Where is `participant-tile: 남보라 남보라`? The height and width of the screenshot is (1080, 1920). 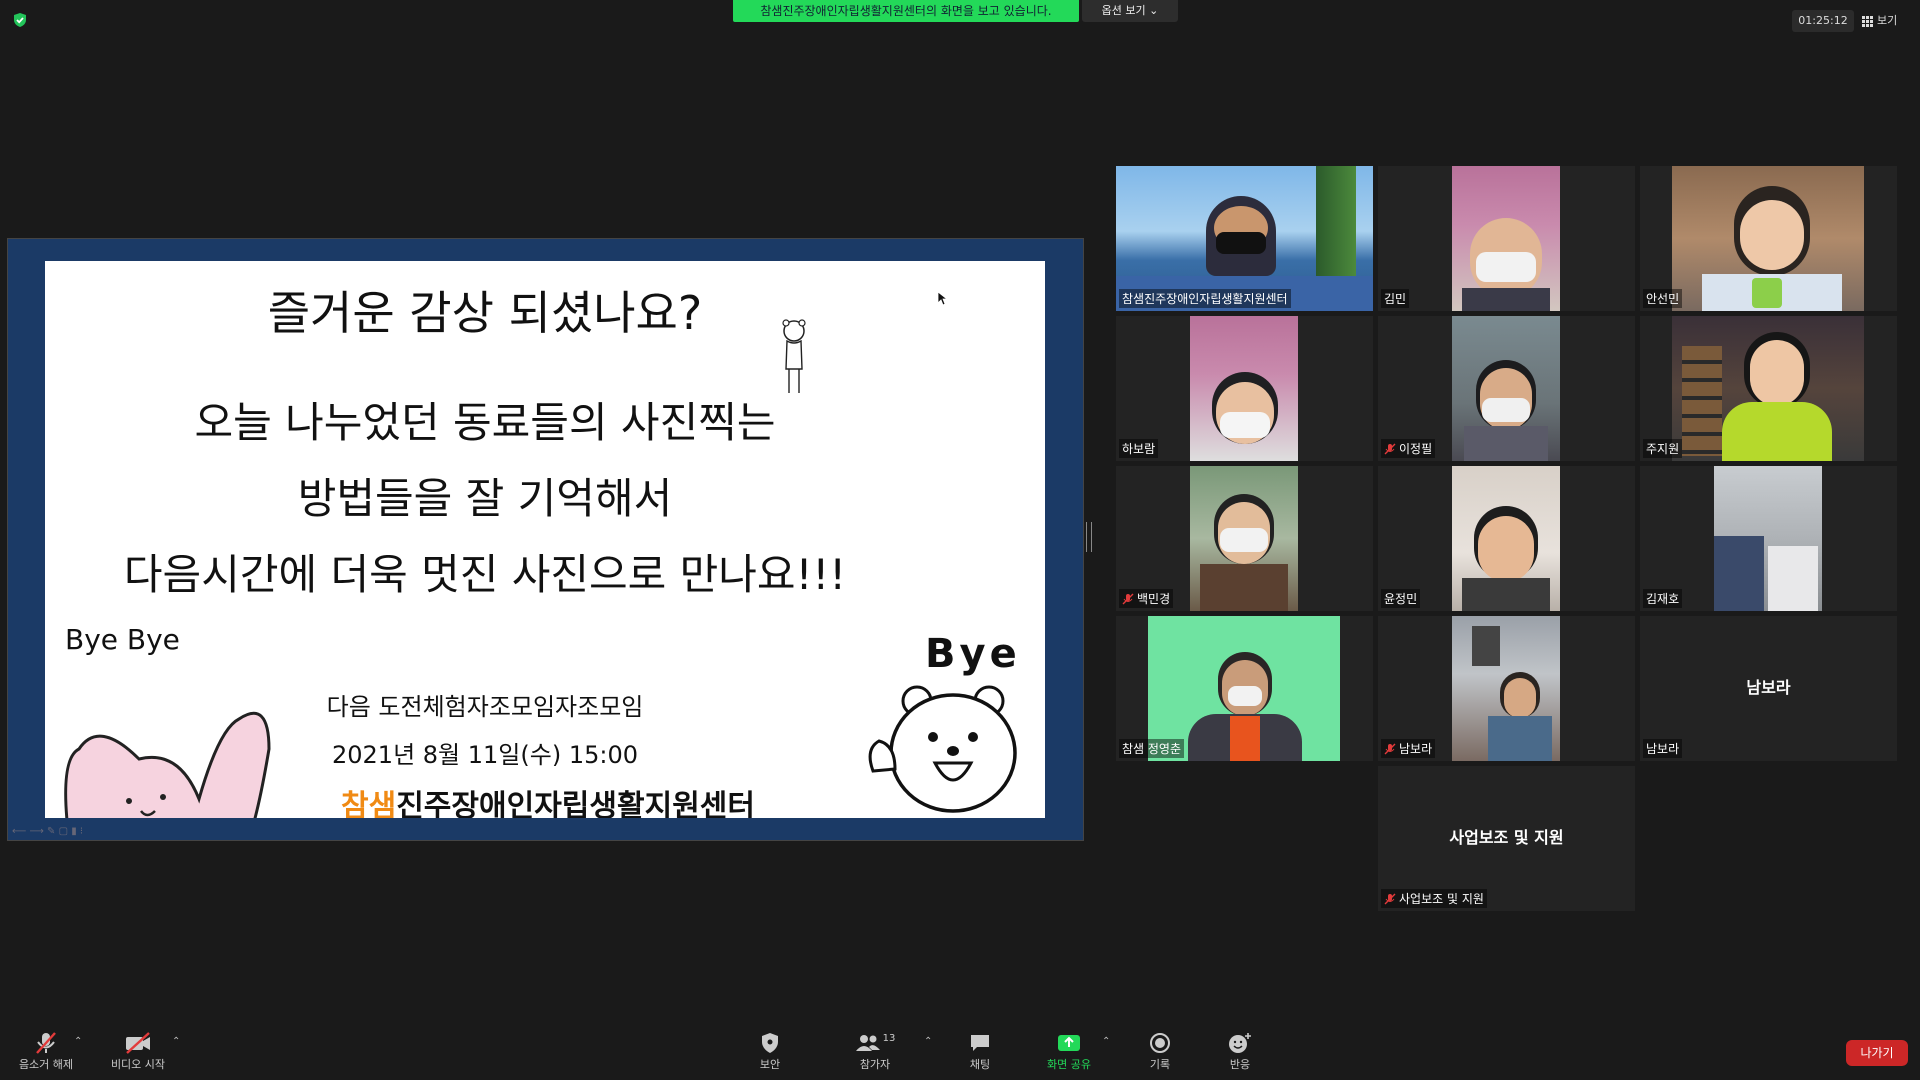 participant-tile: 남보라 남보라 is located at coordinates (1768, 688).